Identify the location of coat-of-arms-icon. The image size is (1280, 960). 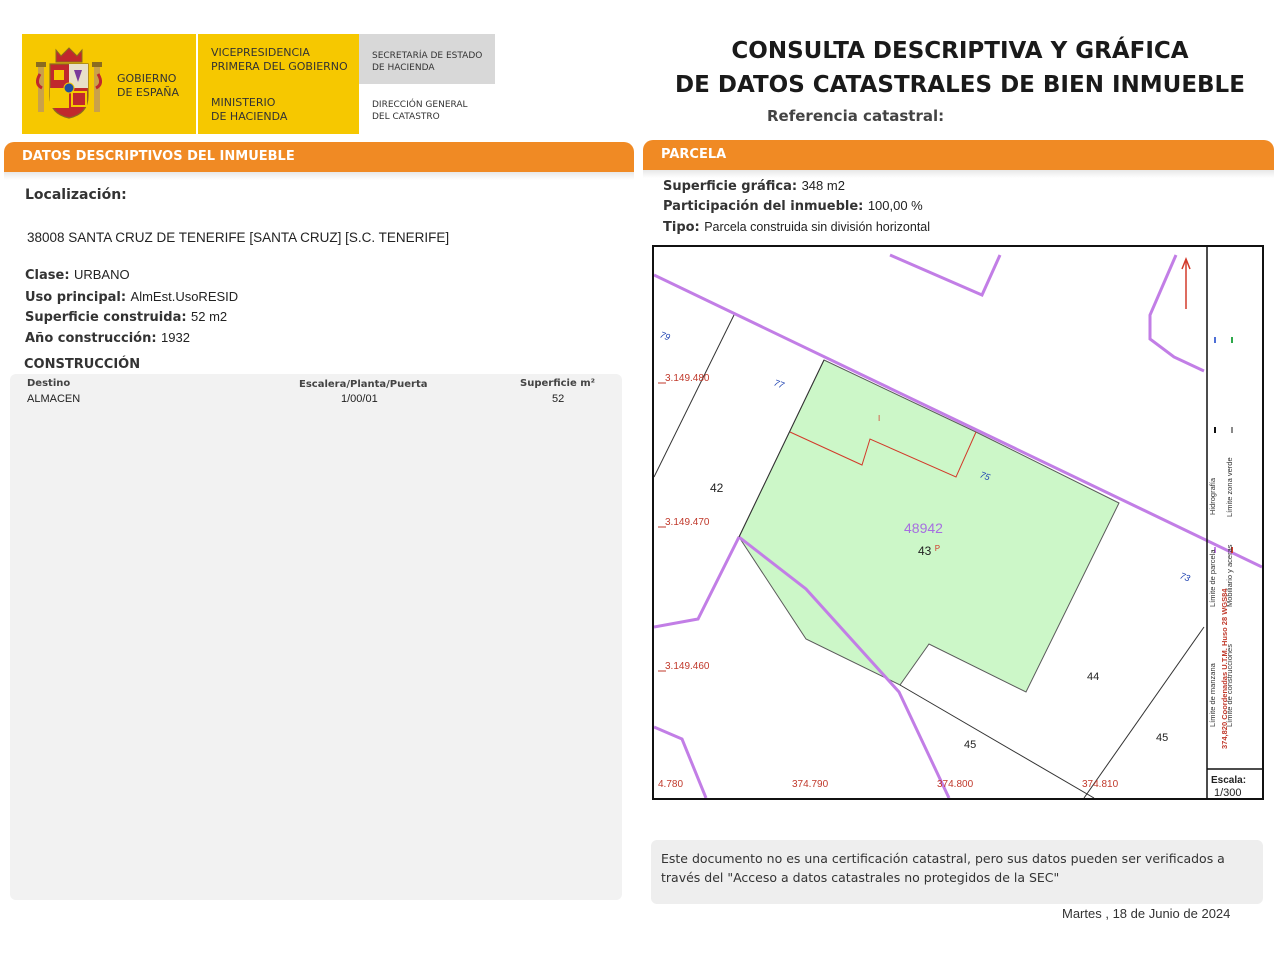
(69, 83).